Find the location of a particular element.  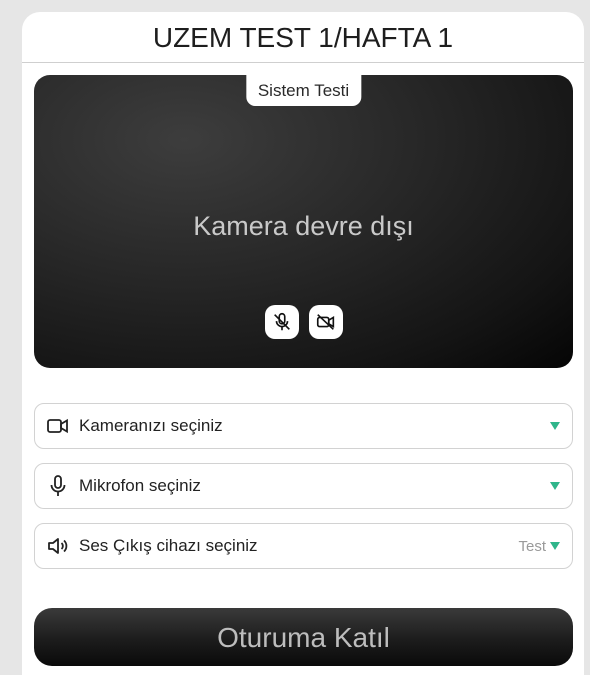

camera-select: Kameranızı seçiniz is located at coordinates (303, 426).